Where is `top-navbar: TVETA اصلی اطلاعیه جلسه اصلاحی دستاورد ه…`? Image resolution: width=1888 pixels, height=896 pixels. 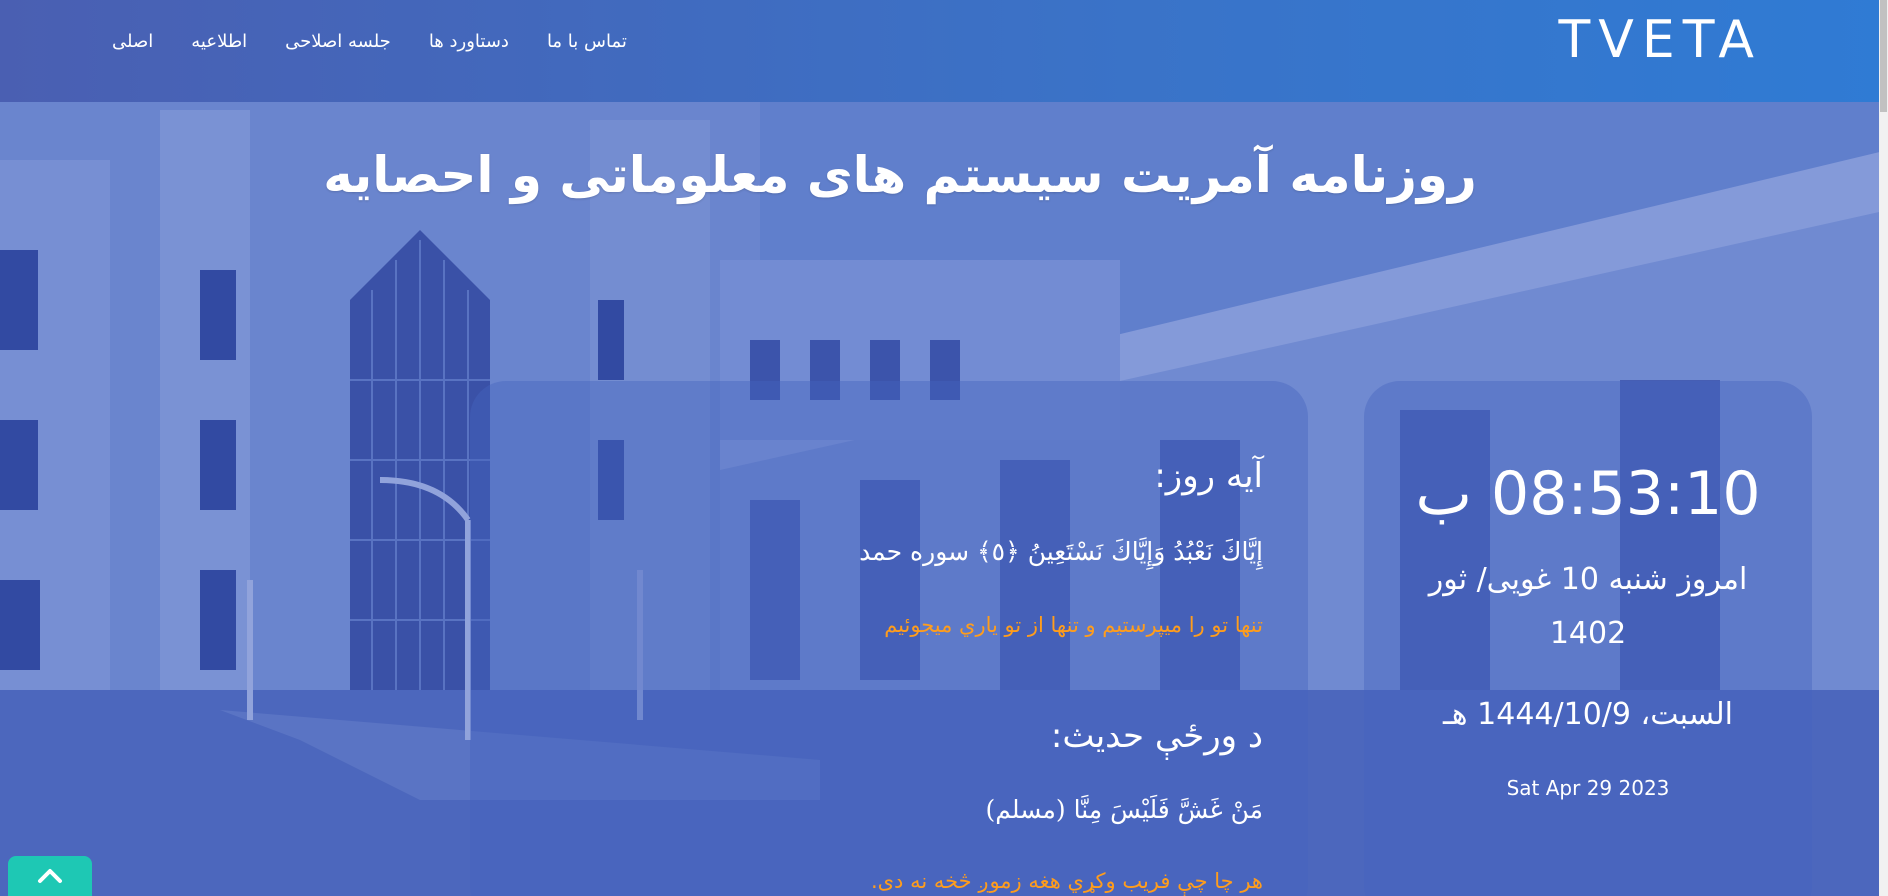 top-navbar: TVETA اصلی اطلاعیه جلسه اصلاحی دستاورد ه… is located at coordinates (944, 51).